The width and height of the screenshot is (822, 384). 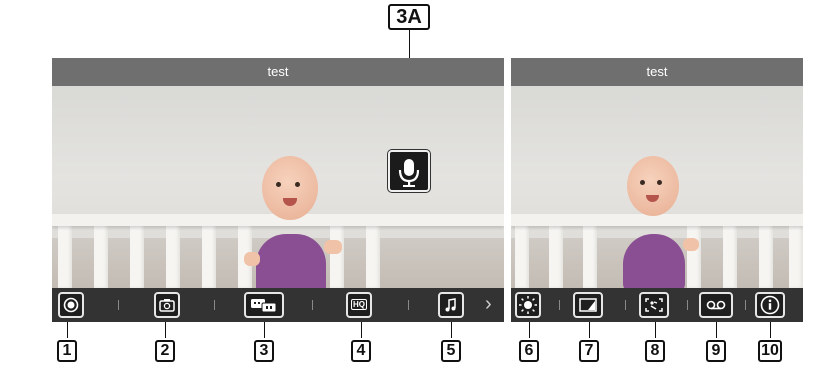 I want to click on snapshot-button, so click(x=167, y=305).